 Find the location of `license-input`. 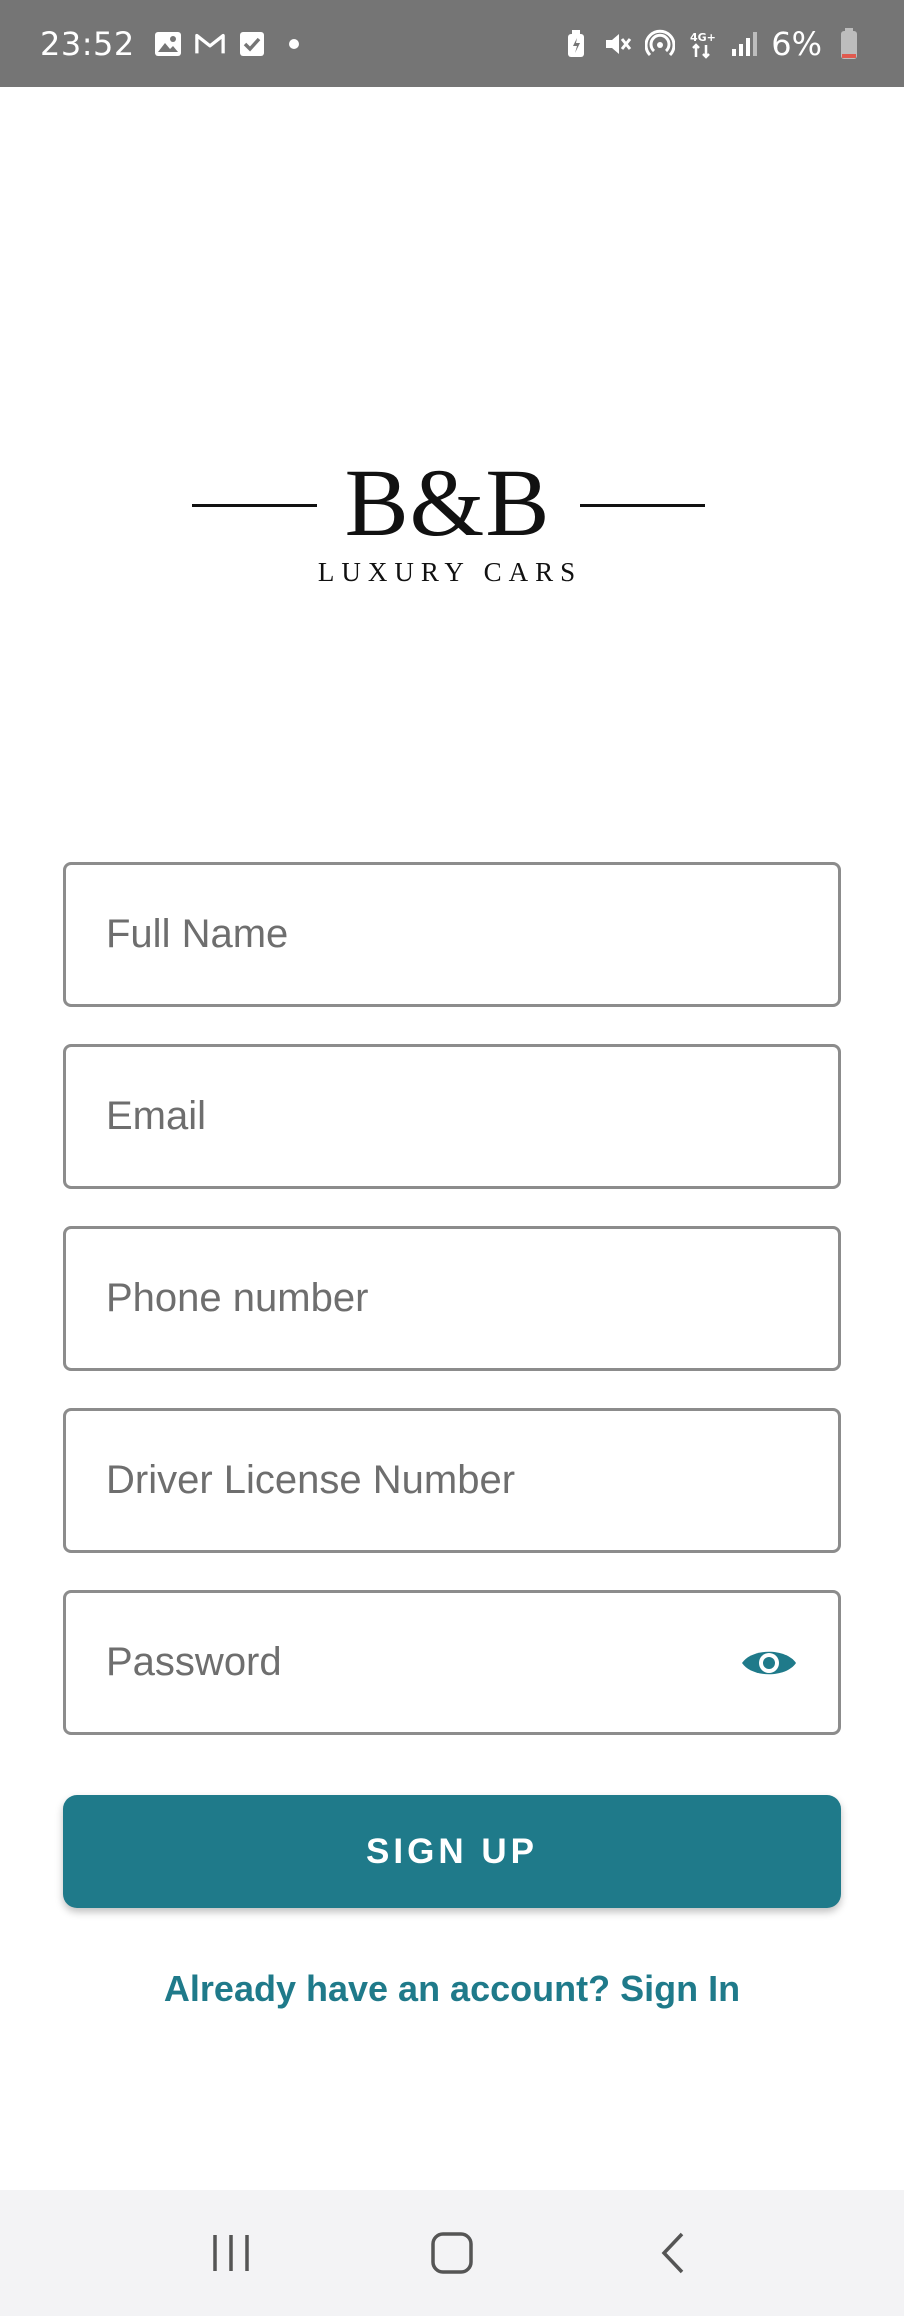

license-input is located at coordinates (452, 1480).